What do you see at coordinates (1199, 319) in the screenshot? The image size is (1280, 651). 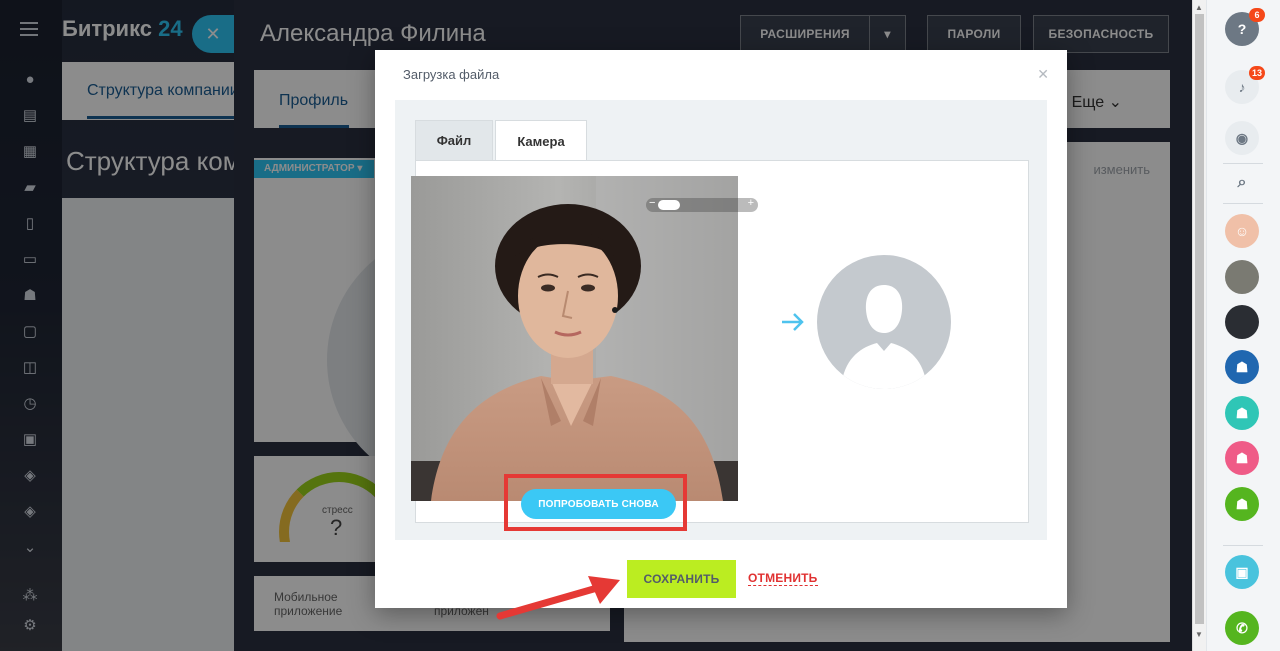 I see `scrollbar-thumb` at bounding box center [1199, 319].